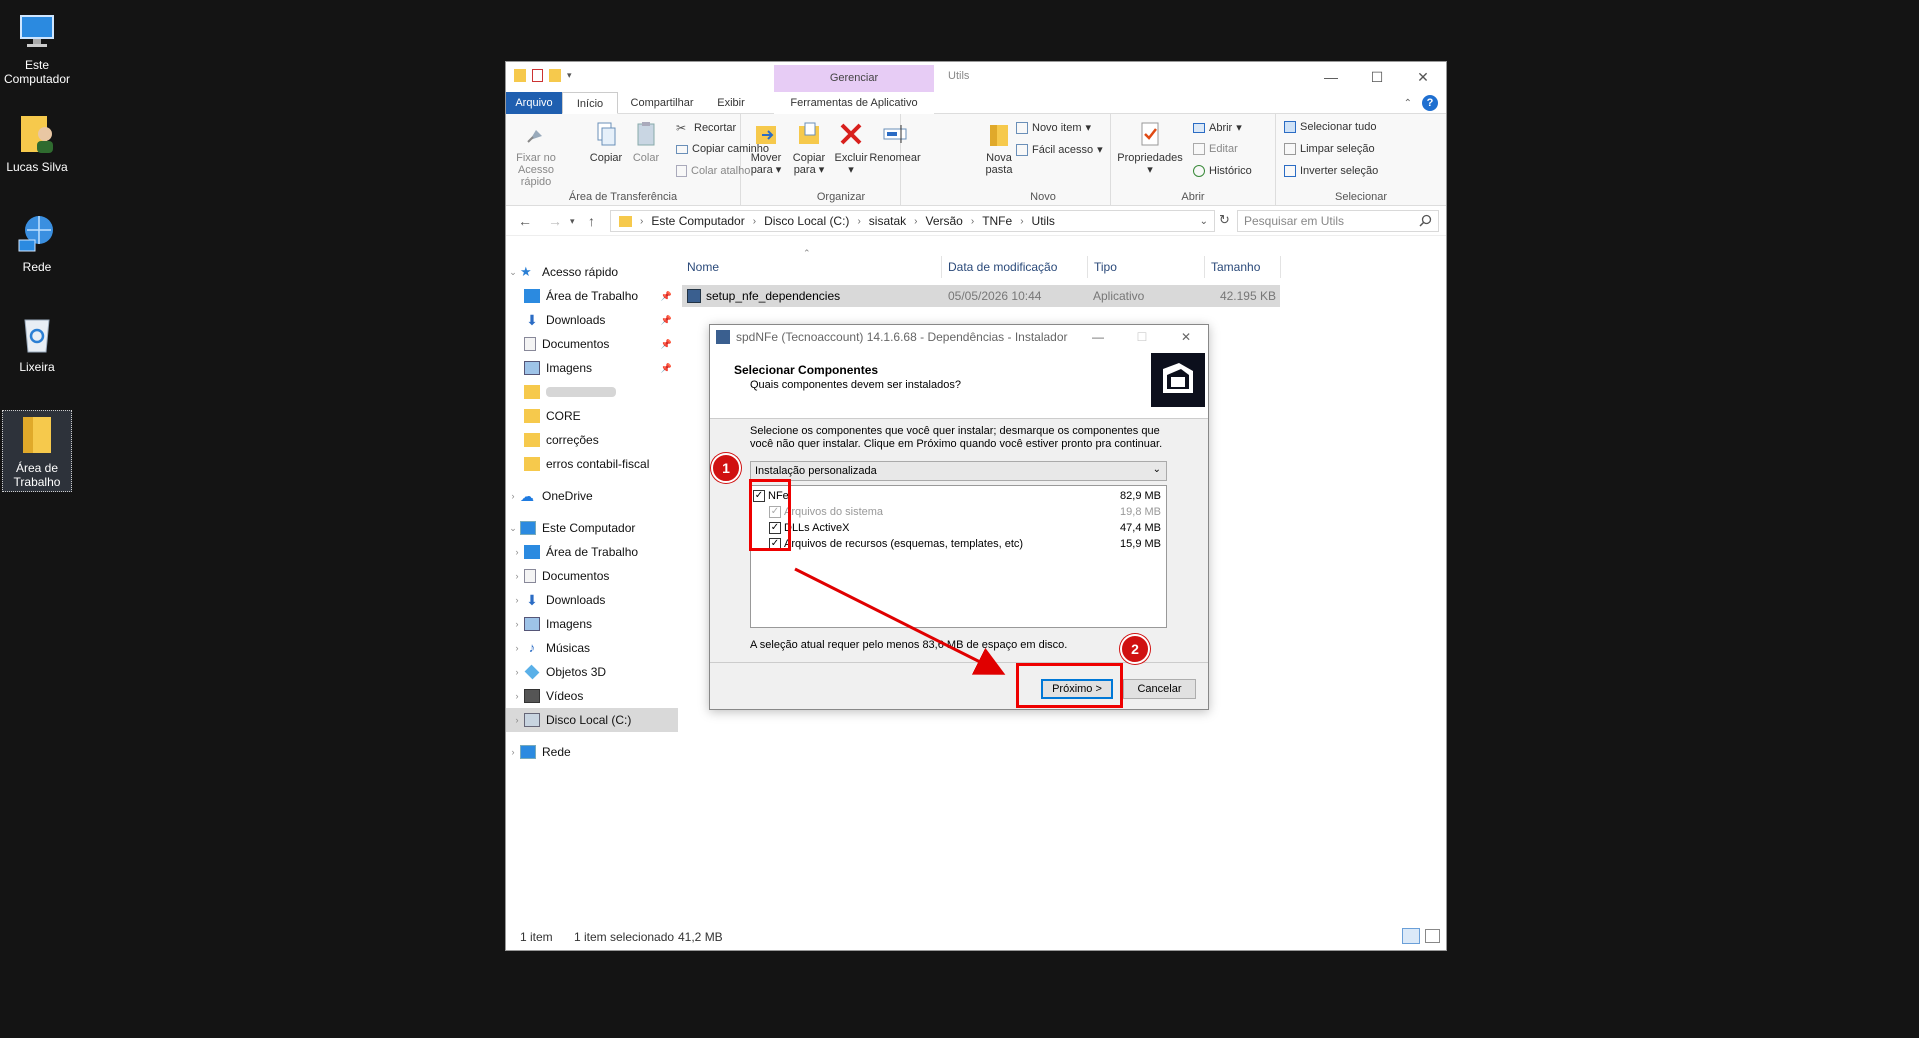 The image size is (1919, 1038). Describe the element at coordinates (37, 48) in the screenshot. I see `desktop-icon-this-pc: Este Computador` at that location.